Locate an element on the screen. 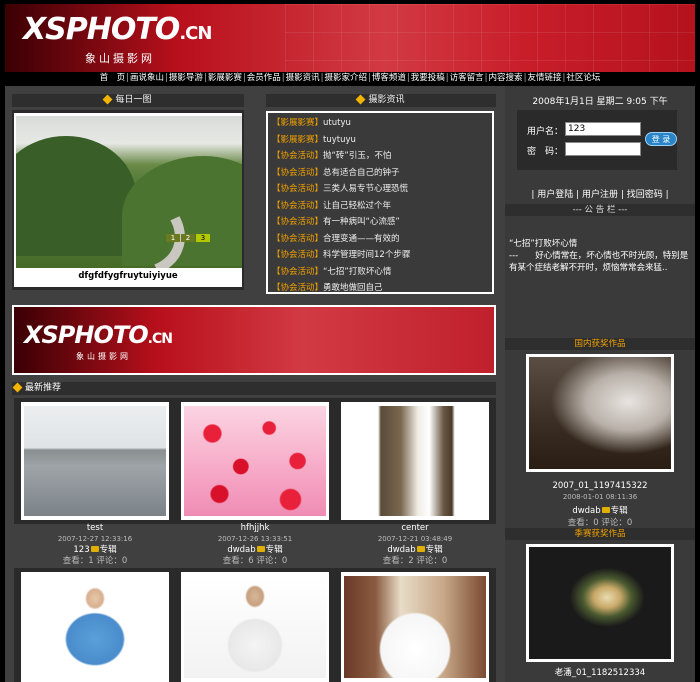 The height and width of the screenshot is (682, 700). award-author: dwdab 专辑 is located at coordinates (600, 510).